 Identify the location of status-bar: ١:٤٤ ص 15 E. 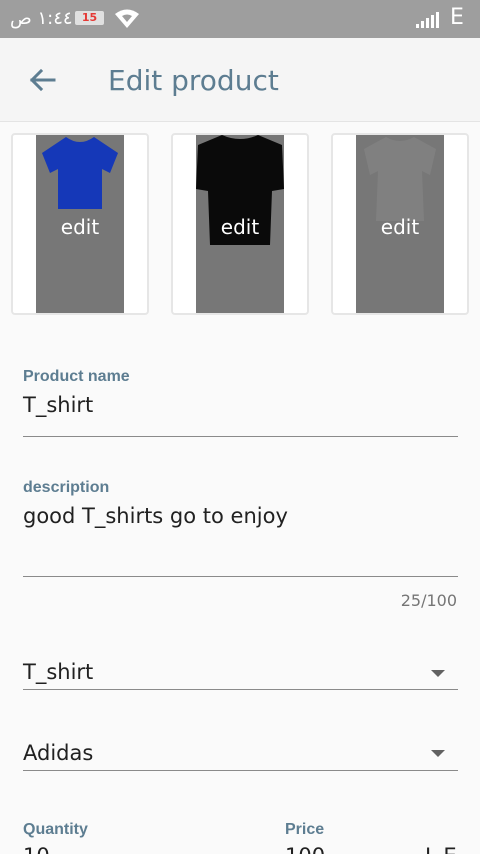
(240, 19).